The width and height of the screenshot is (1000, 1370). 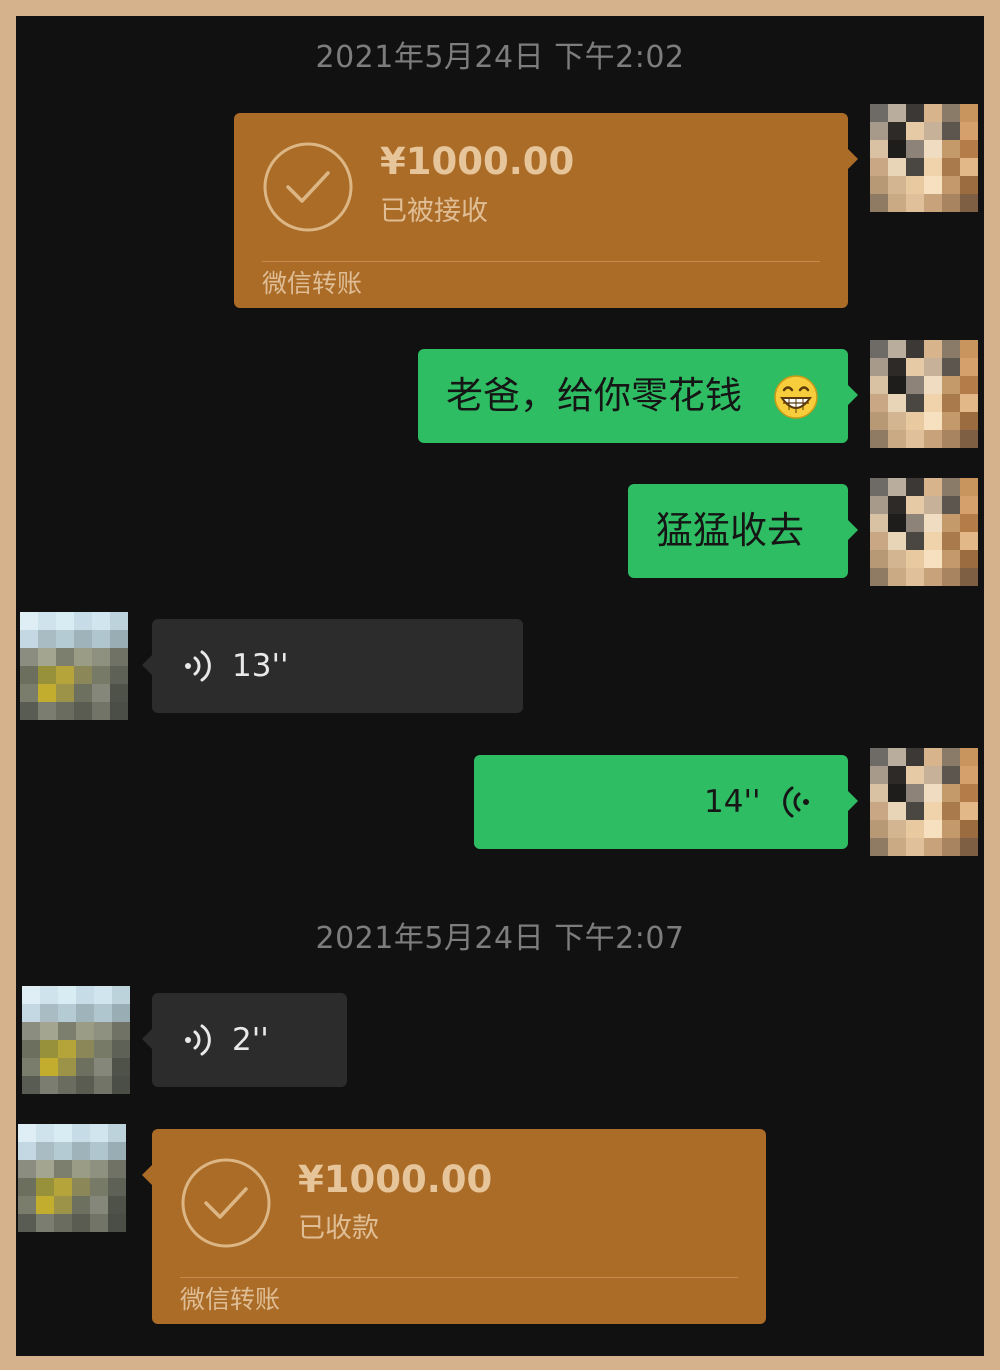 What do you see at coordinates (434, 211) in the screenshot?
I see `transfer-status: 已被接收` at bounding box center [434, 211].